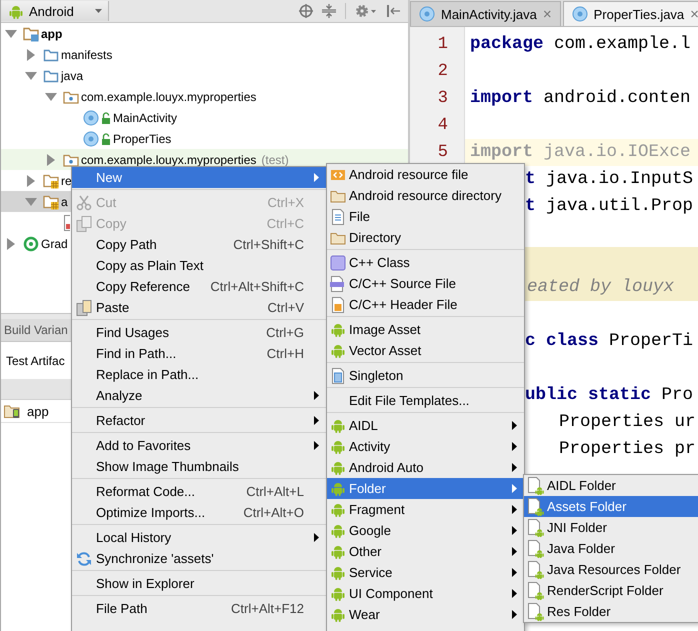 The image size is (698, 631). Describe the element at coordinates (443, 125) in the screenshot. I see `line-number: 4` at that location.